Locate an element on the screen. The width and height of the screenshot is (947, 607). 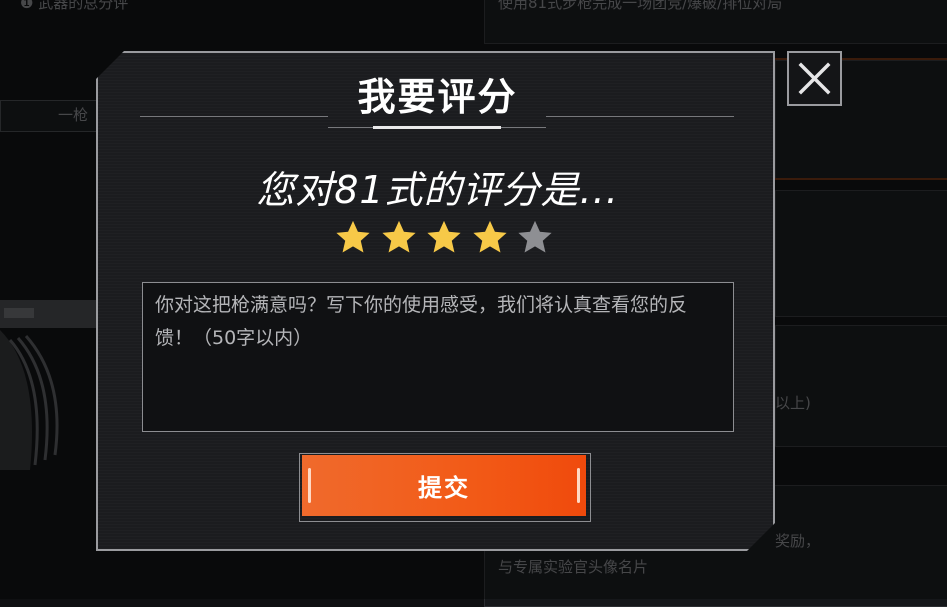
title-underline is located at coordinates (437, 127).